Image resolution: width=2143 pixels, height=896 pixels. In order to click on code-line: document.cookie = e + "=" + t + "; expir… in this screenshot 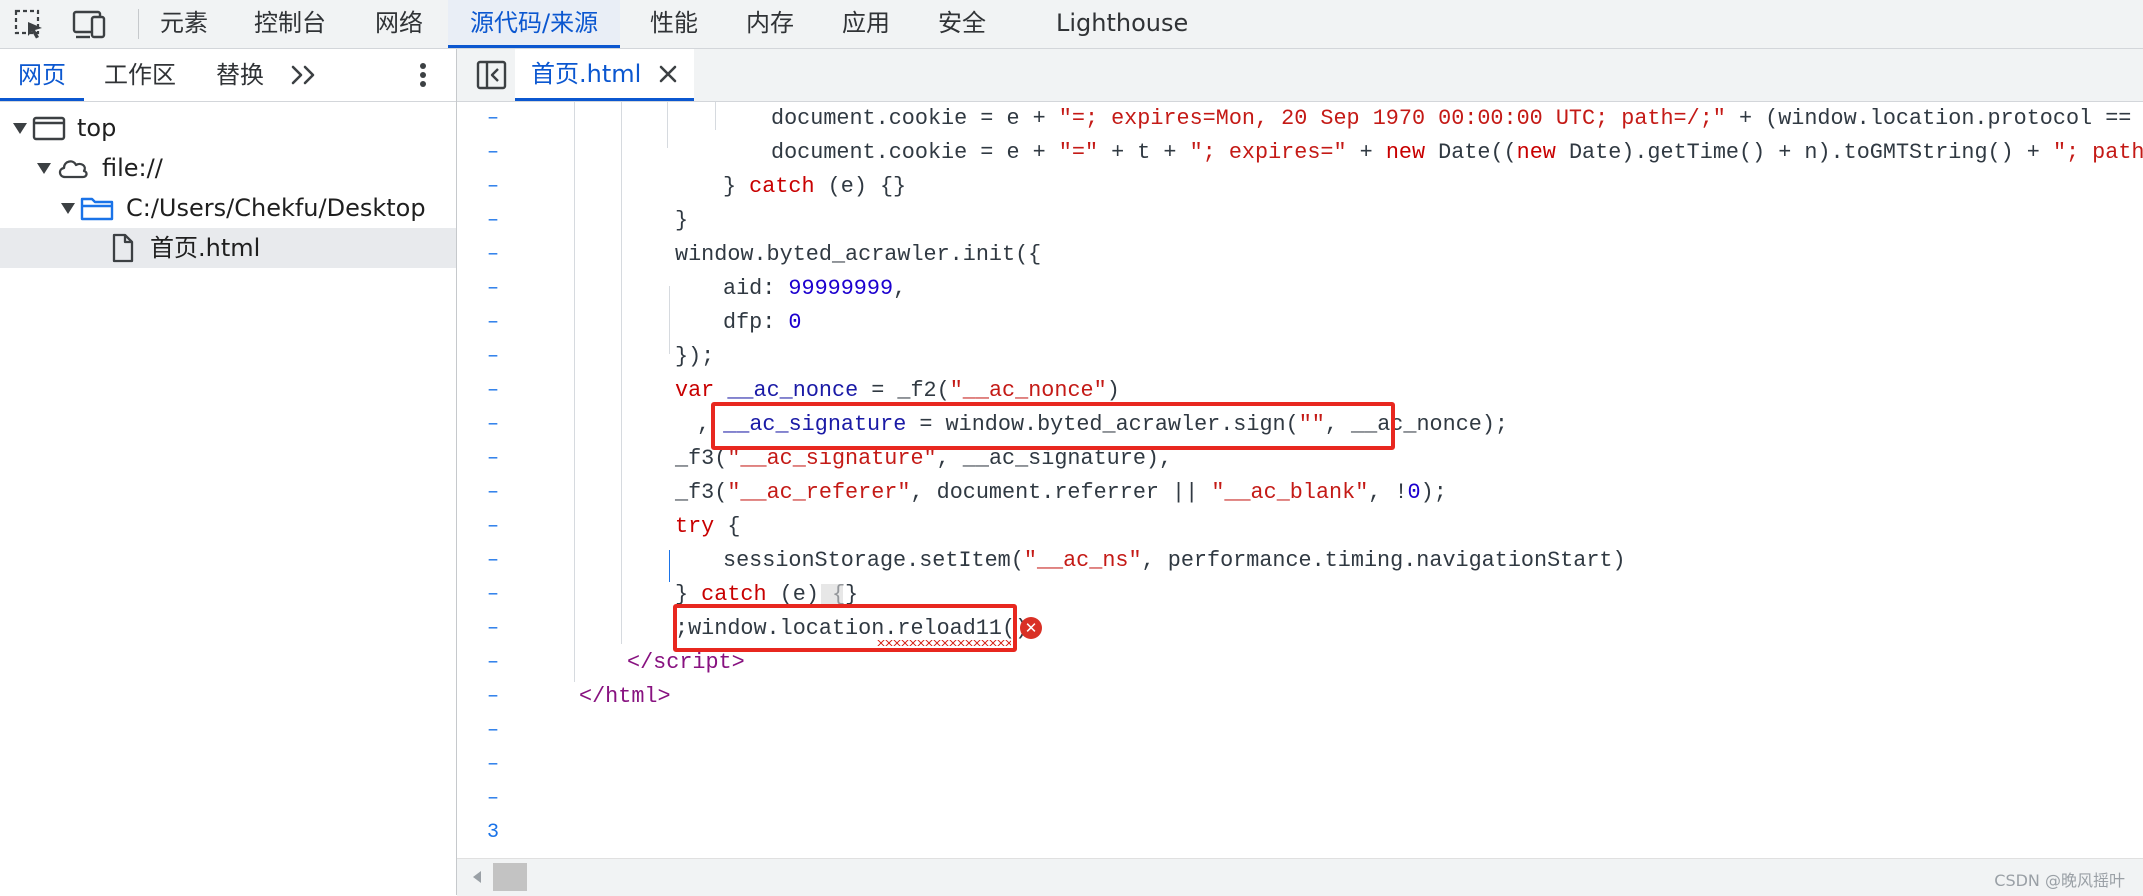, I will do `click(1457, 152)`.